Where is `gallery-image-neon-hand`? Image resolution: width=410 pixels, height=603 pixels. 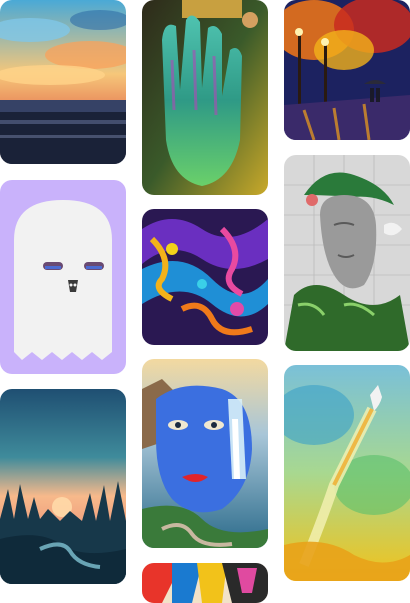
gallery-image-neon-hand is located at coordinates (205, 97).